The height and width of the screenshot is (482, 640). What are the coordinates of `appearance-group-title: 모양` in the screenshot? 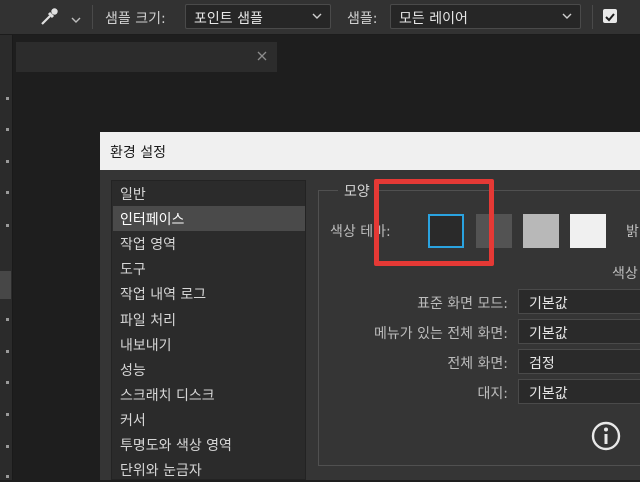 It's located at (357, 191).